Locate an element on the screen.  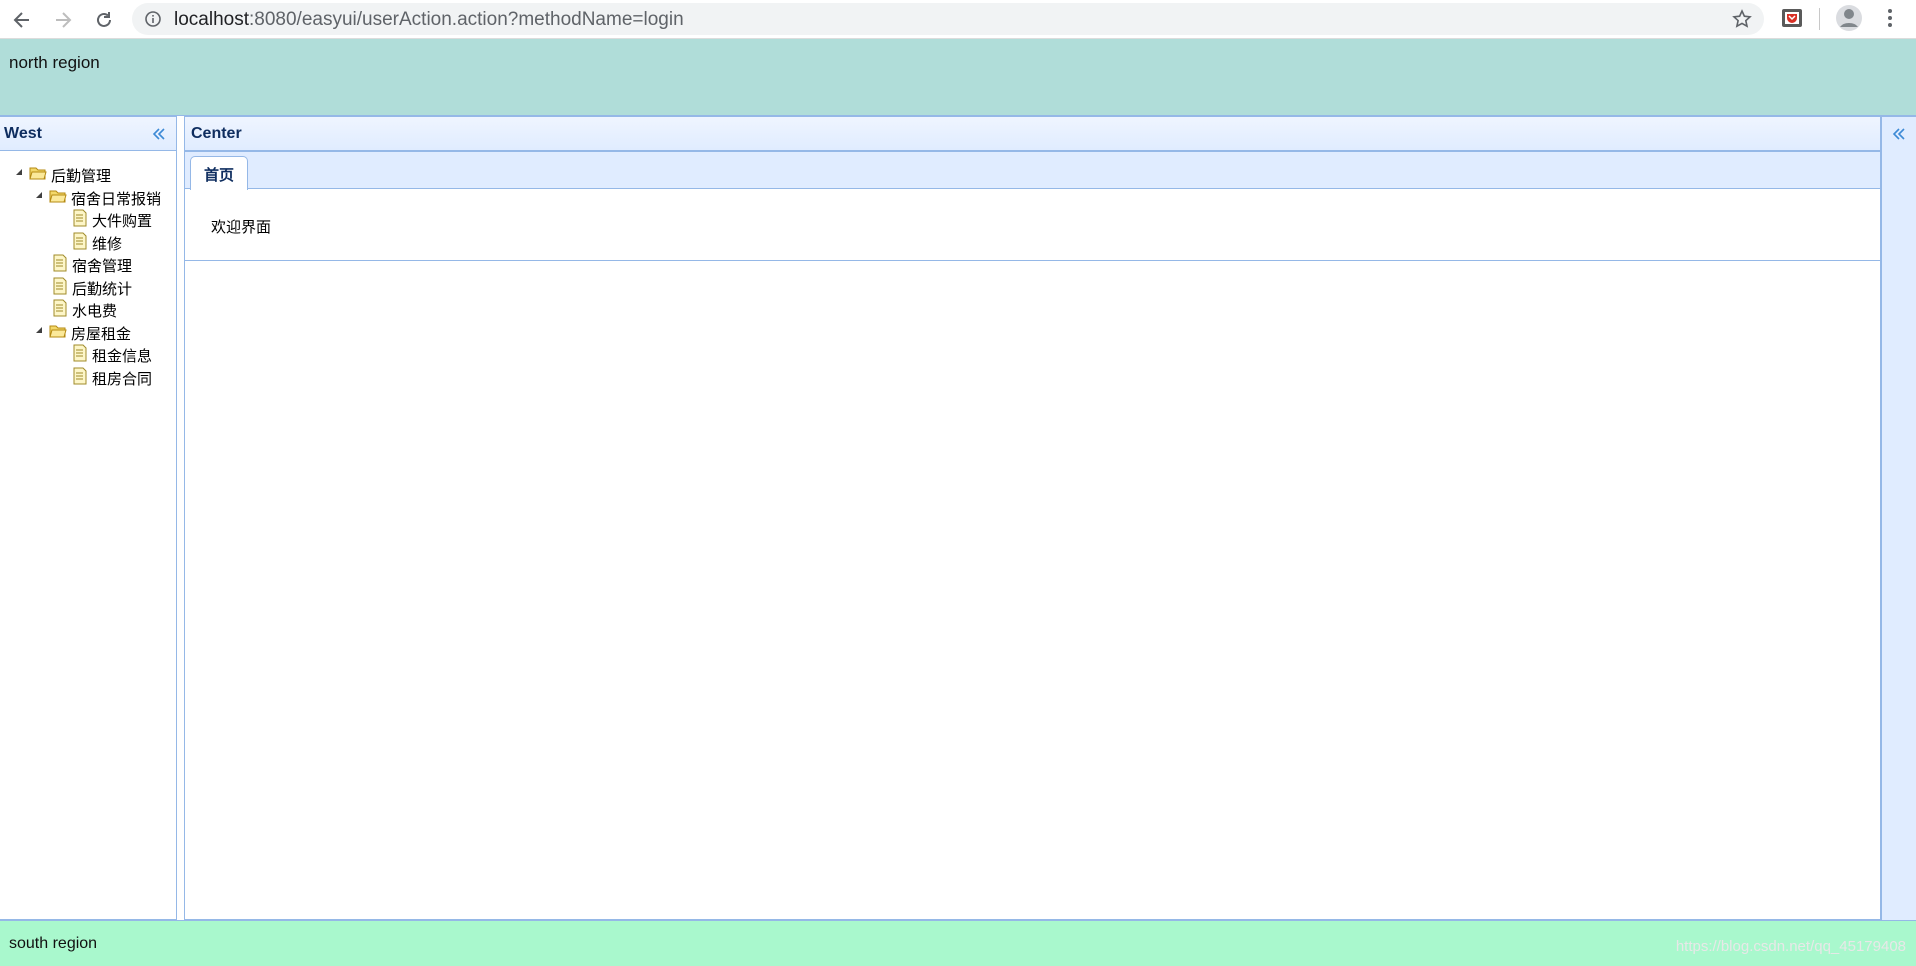
watermark-text: https://blog.csdn.net/qq_45179408 is located at coordinates (1790, 946).